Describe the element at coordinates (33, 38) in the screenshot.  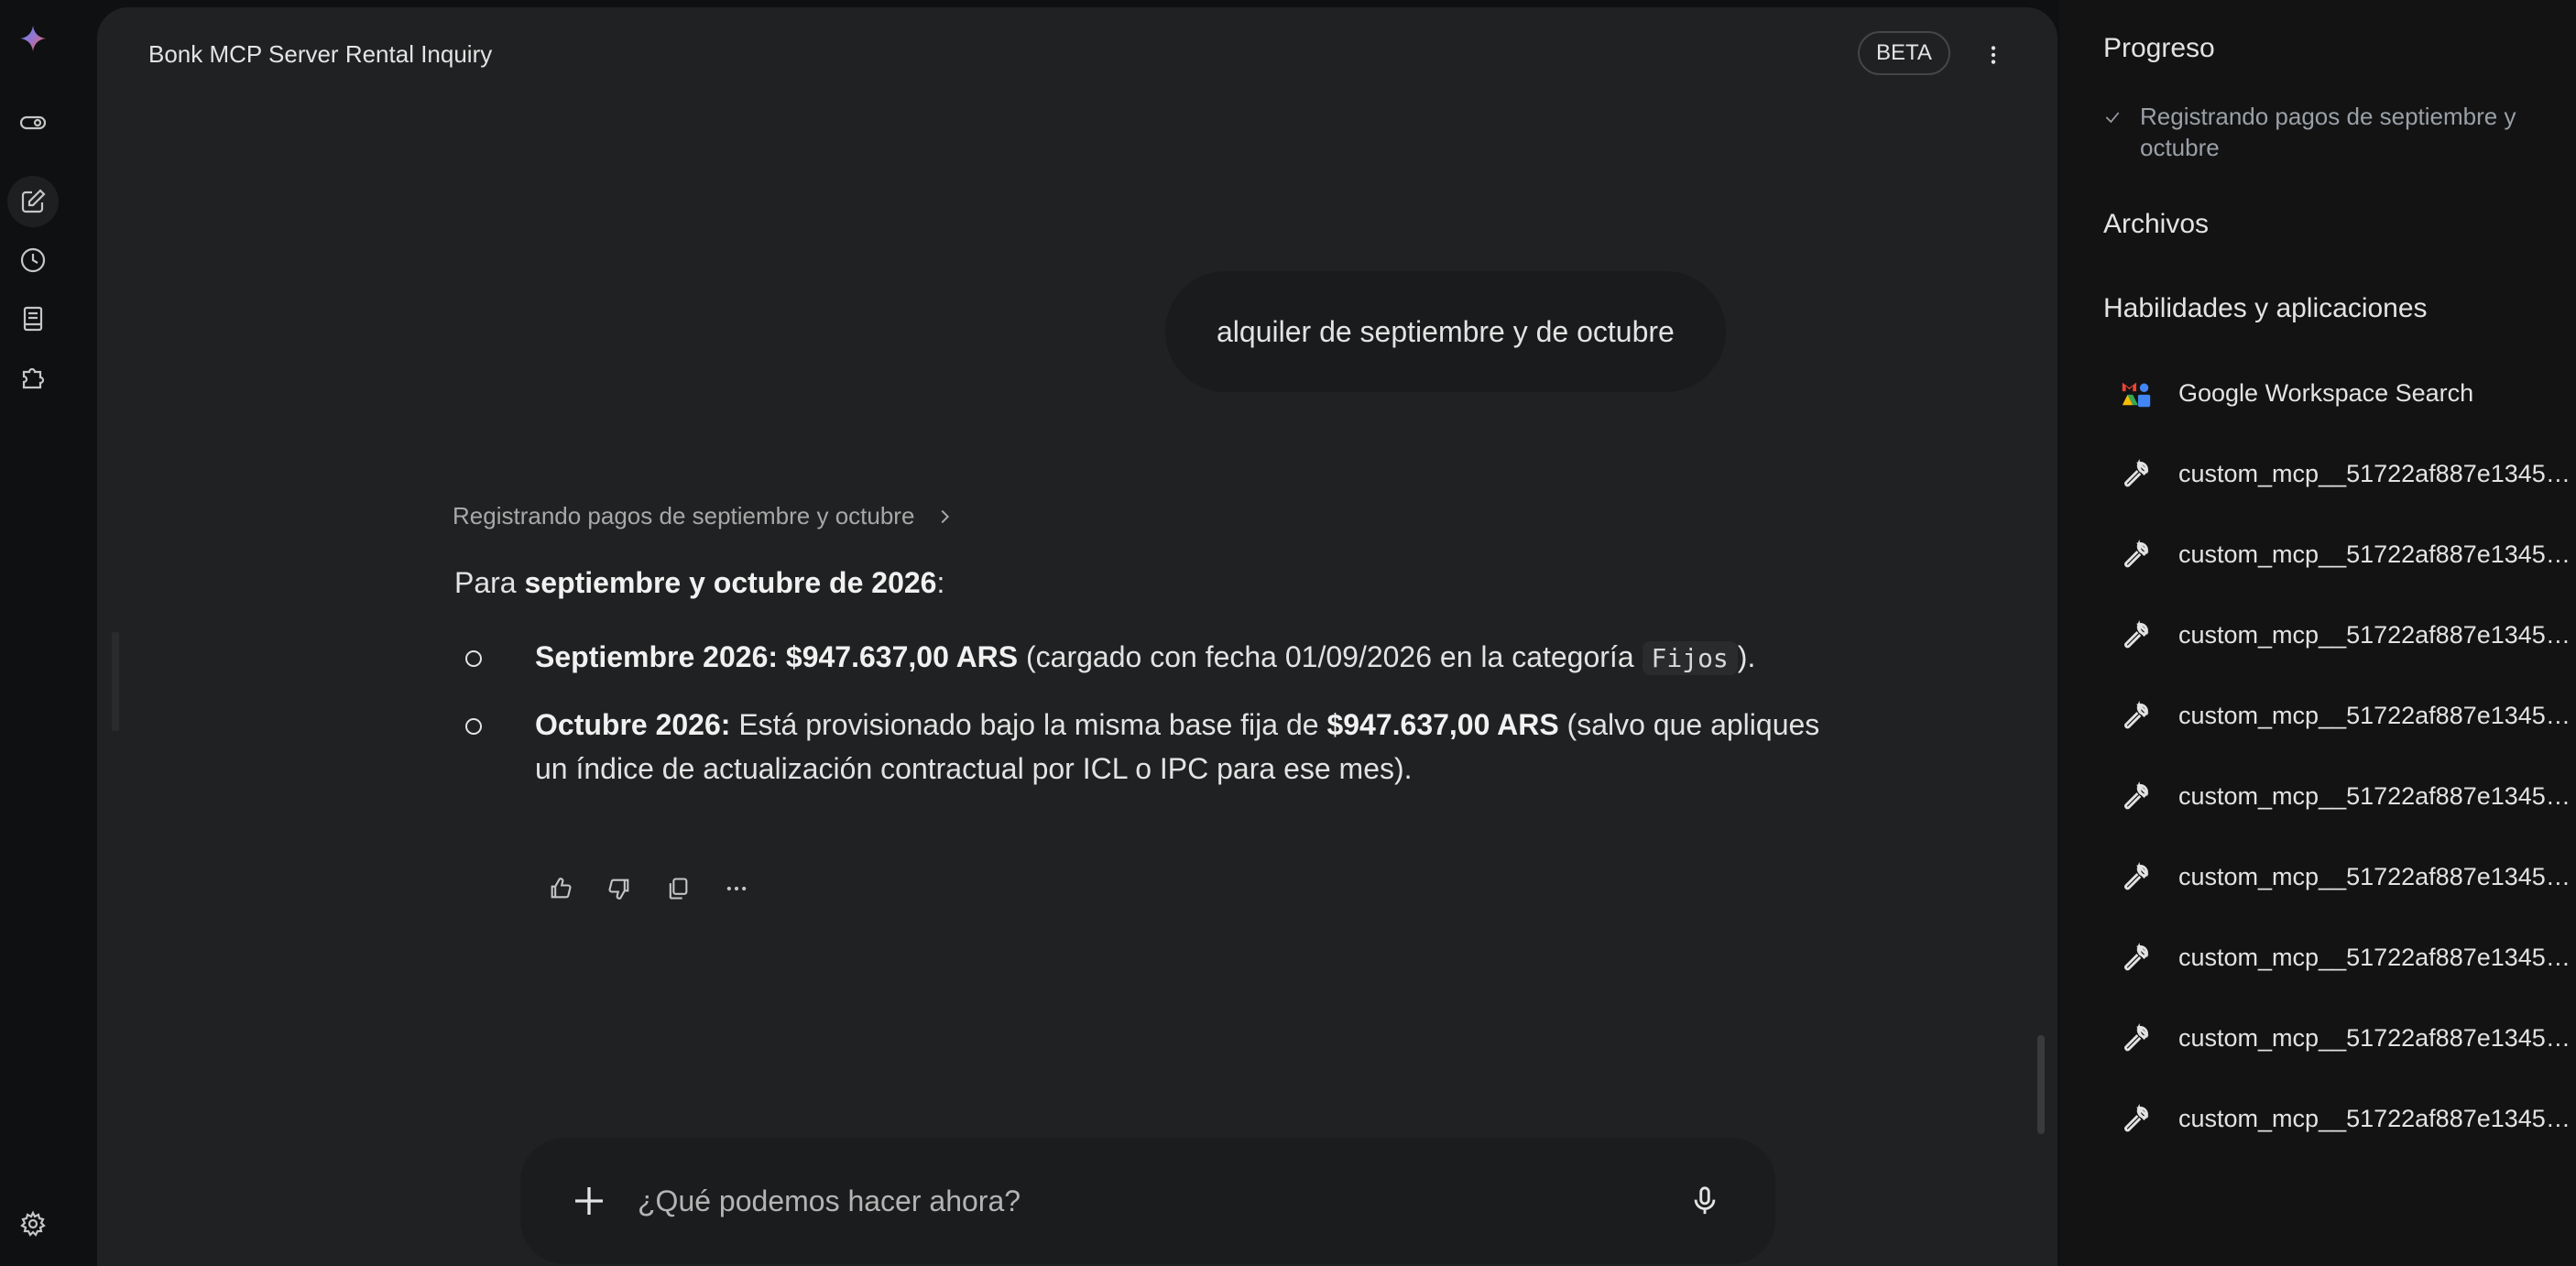
I see `gemini-logo-icon` at that location.